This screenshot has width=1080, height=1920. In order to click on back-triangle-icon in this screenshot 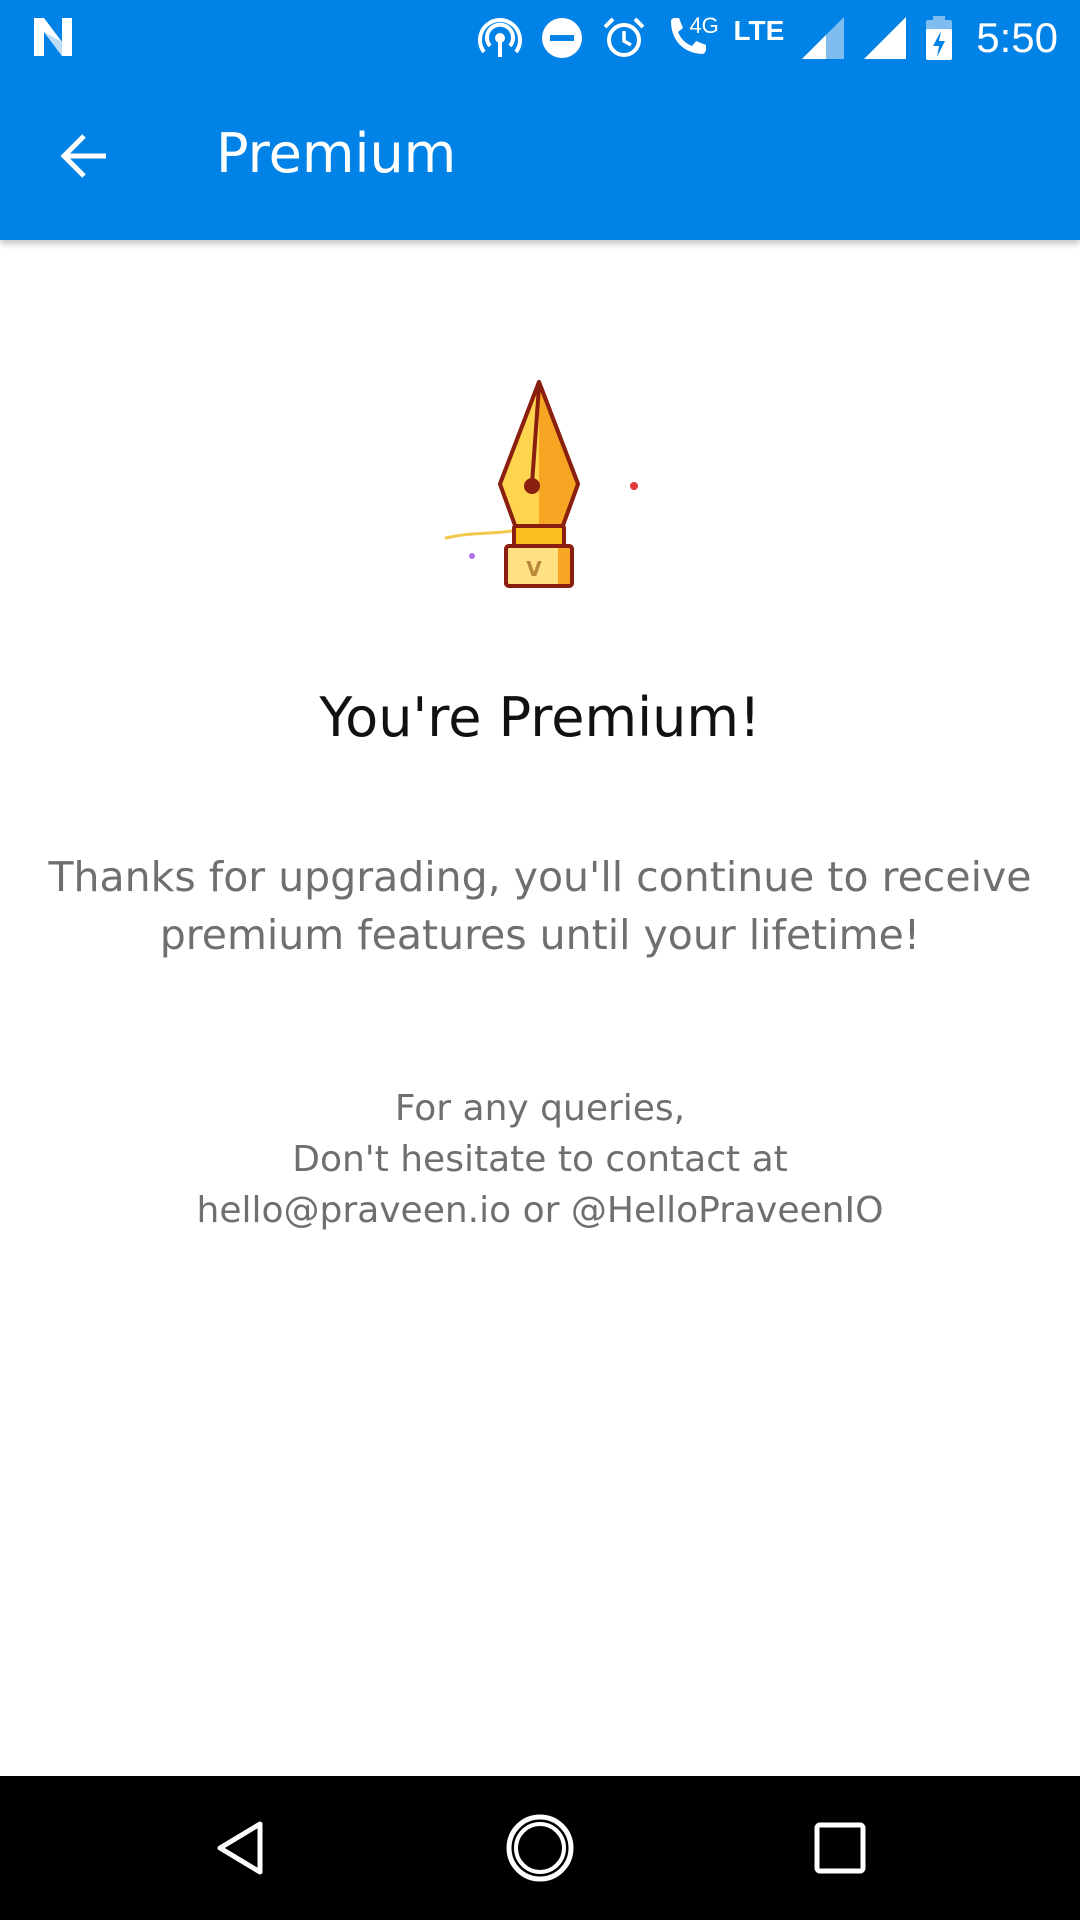, I will do `click(240, 1848)`.